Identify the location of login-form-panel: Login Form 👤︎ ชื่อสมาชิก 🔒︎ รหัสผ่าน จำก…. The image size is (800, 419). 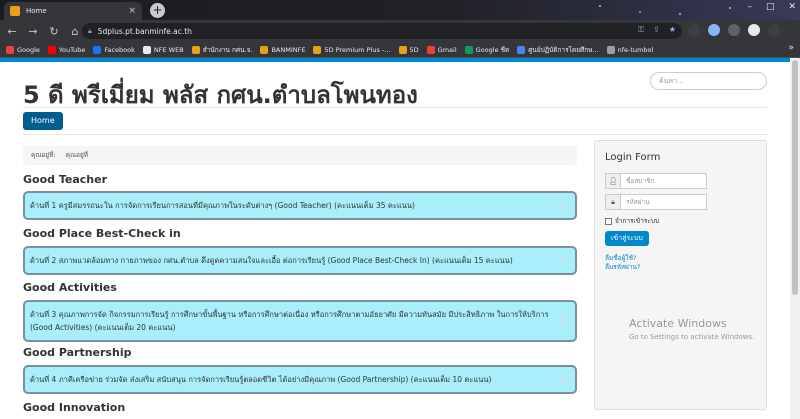
(680, 275).